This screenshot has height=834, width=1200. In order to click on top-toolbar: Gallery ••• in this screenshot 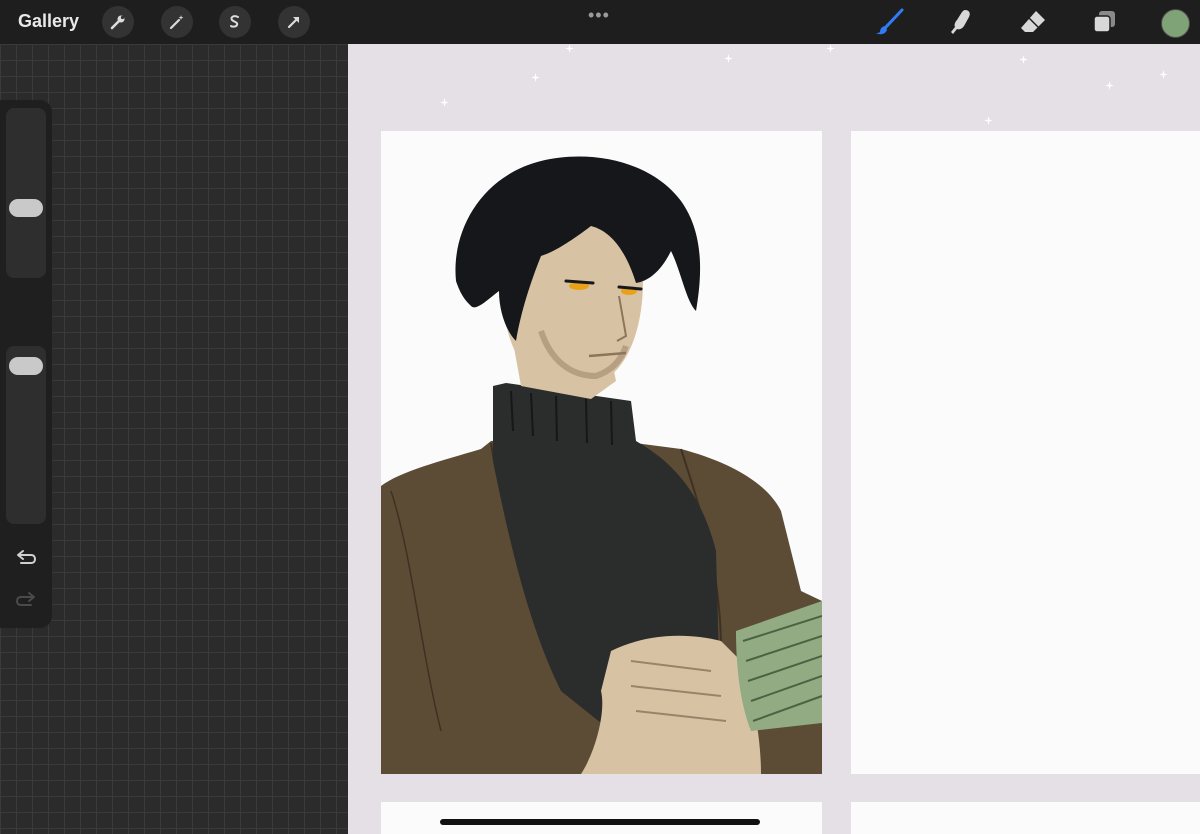, I will do `click(600, 22)`.